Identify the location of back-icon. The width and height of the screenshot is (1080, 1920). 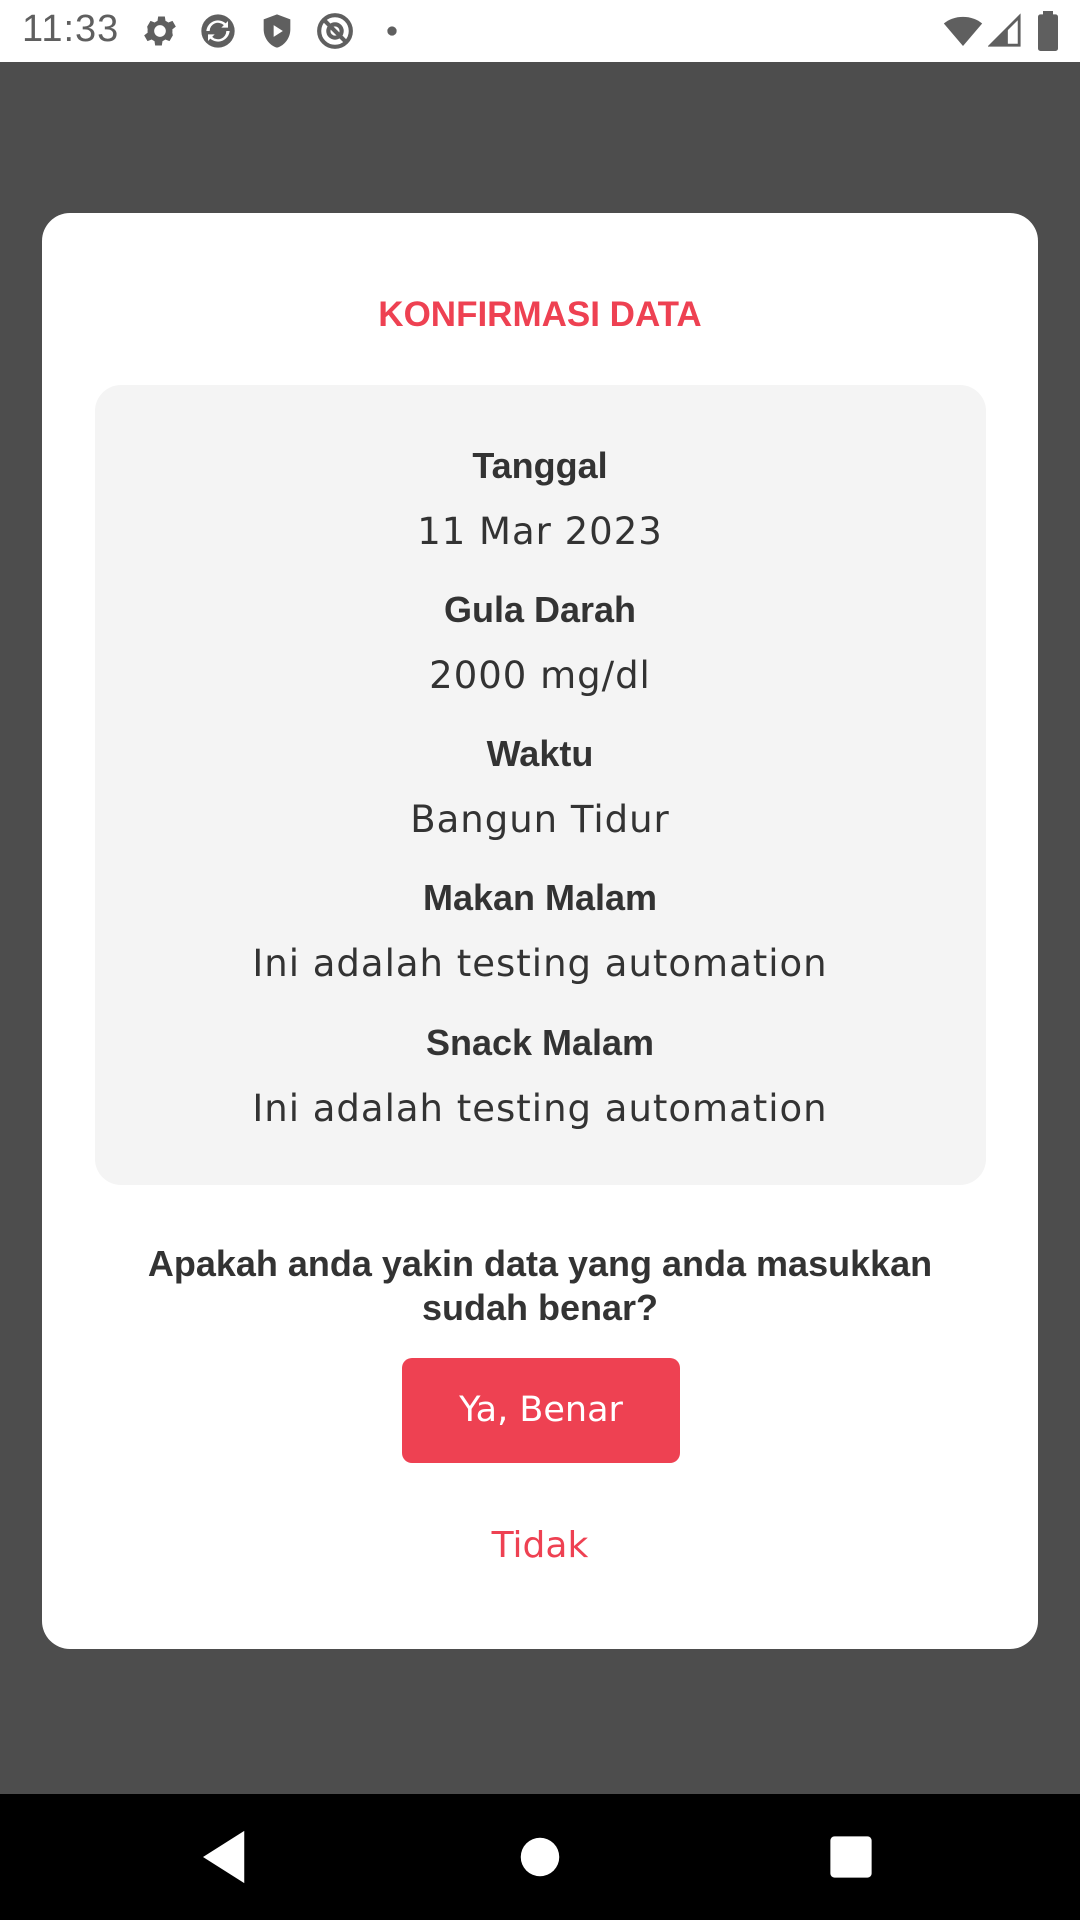
(225, 1857).